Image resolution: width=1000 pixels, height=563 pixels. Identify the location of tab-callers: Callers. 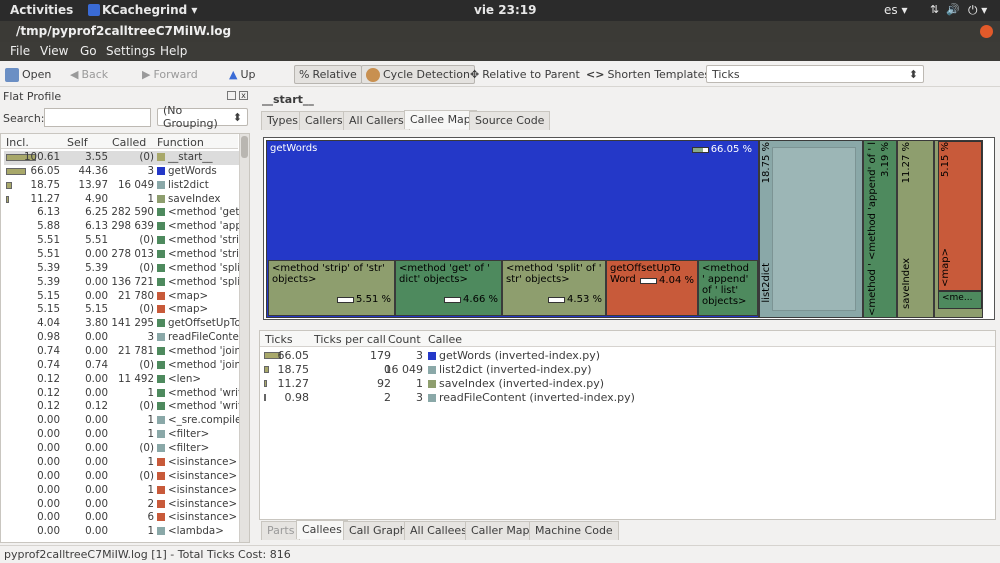
(324, 120).